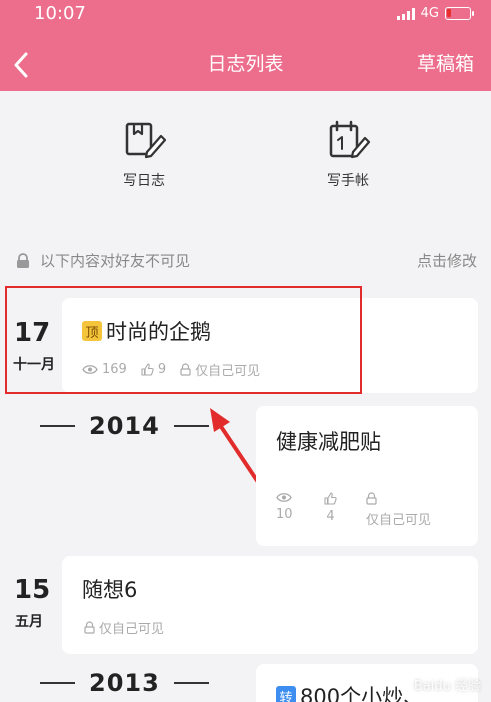 The image size is (491, 702). What do you see at coordinates (328, 442) in the screenshot?
I see `entry-title: 健康减肥贴` at bounding box center [328, 442].